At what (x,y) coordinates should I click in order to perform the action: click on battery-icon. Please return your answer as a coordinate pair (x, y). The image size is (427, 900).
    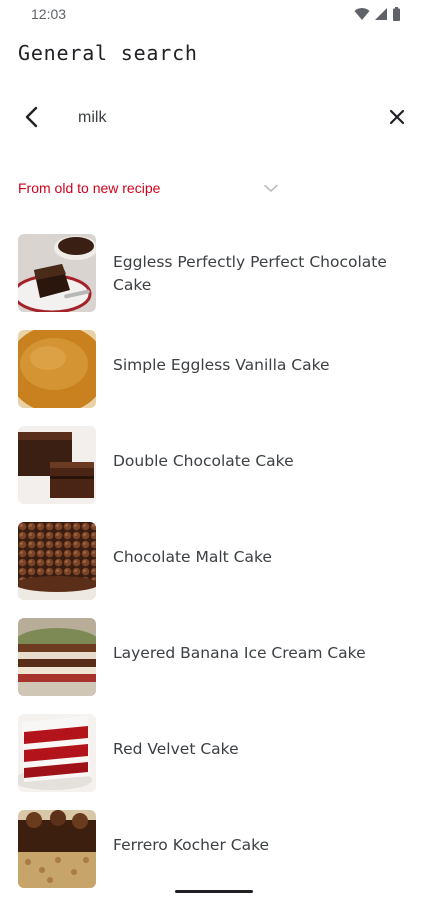
    Looking at the image, I should click on (396, 14).